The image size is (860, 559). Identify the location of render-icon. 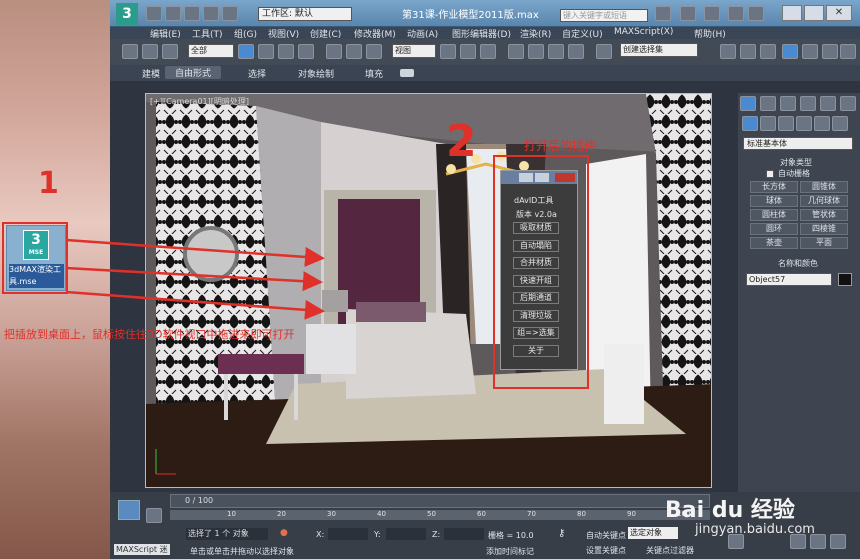
(830, 51).